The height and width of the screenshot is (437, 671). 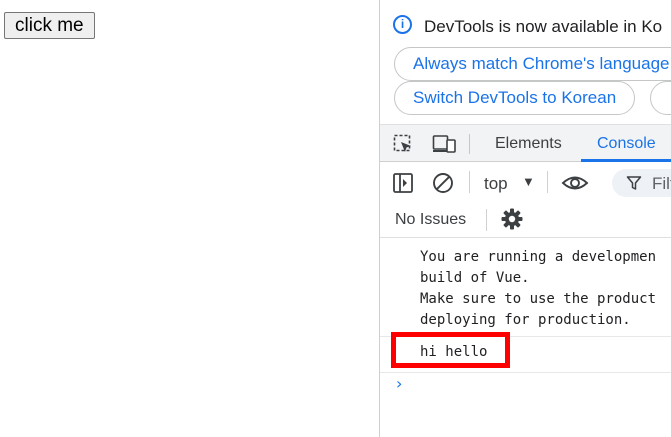 I want to click on red-highlight-box, so click(x=450, y=350).